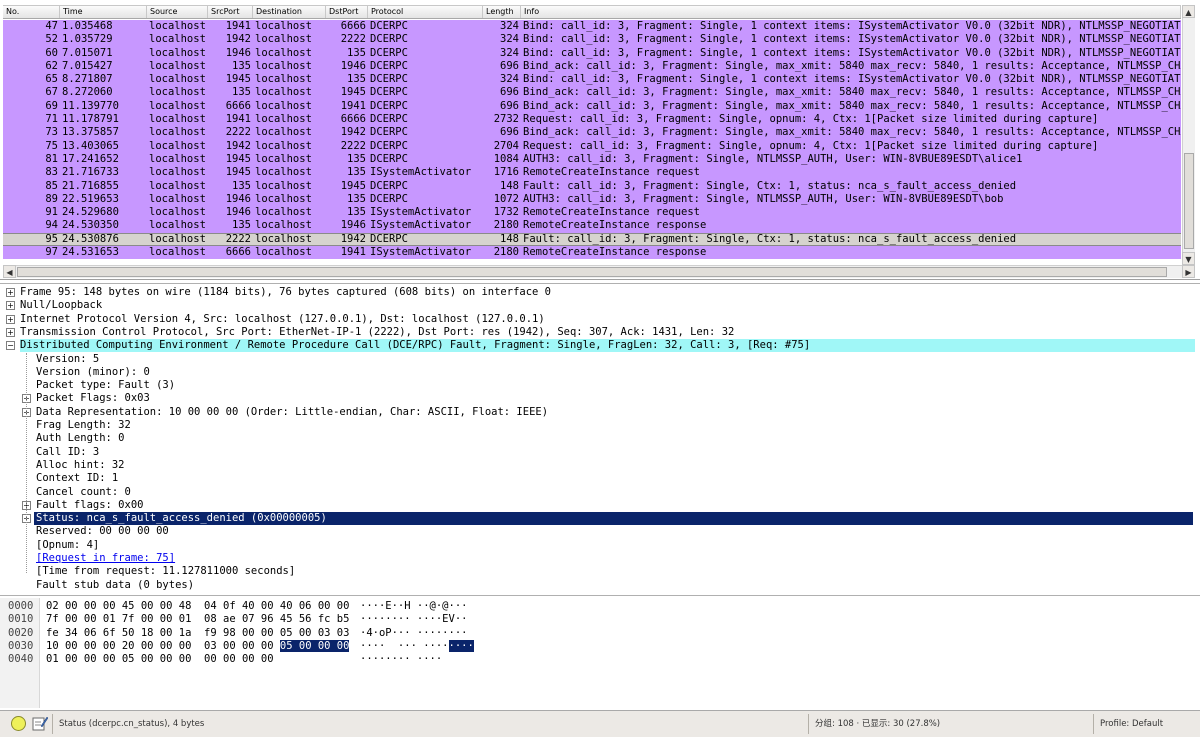  I want to click on tree-item: Reserved: 00 00 00 00, so click(102, 531).